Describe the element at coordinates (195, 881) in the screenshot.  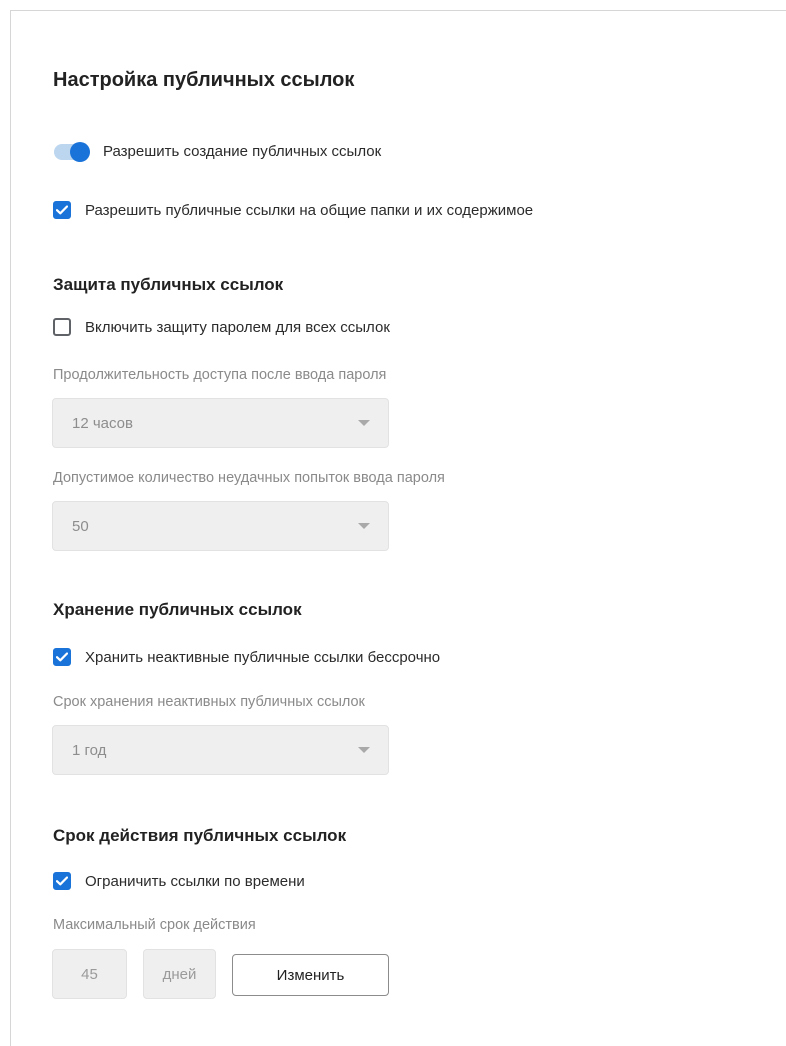
I see `time-limit-label: Ограничить ссылки по времени` at that location.